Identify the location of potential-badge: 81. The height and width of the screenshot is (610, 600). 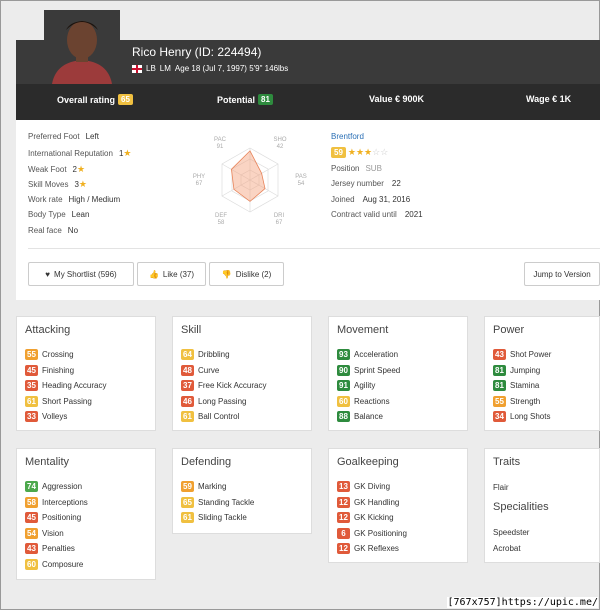
(265, 99).